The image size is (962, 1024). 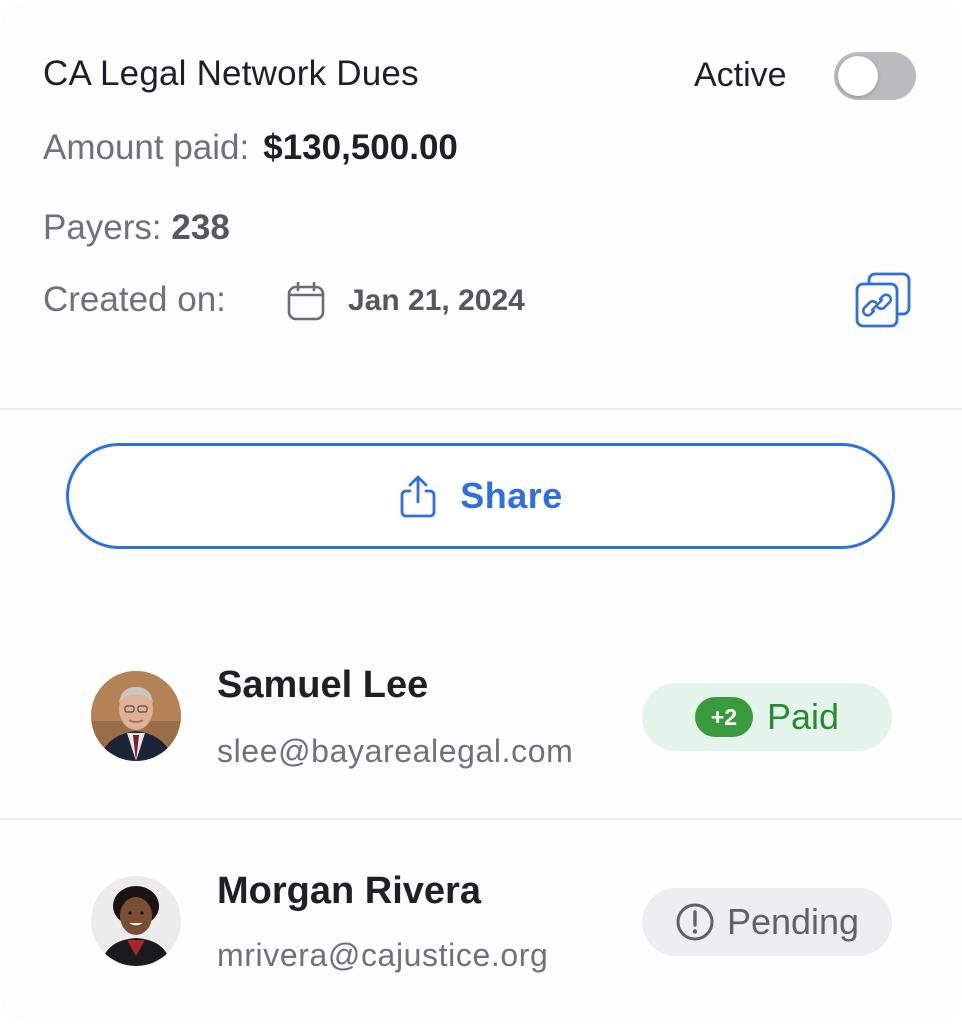 I want to click on amount-paid-row: Amount paid: $130,500.00, so click(x=250, y=148).